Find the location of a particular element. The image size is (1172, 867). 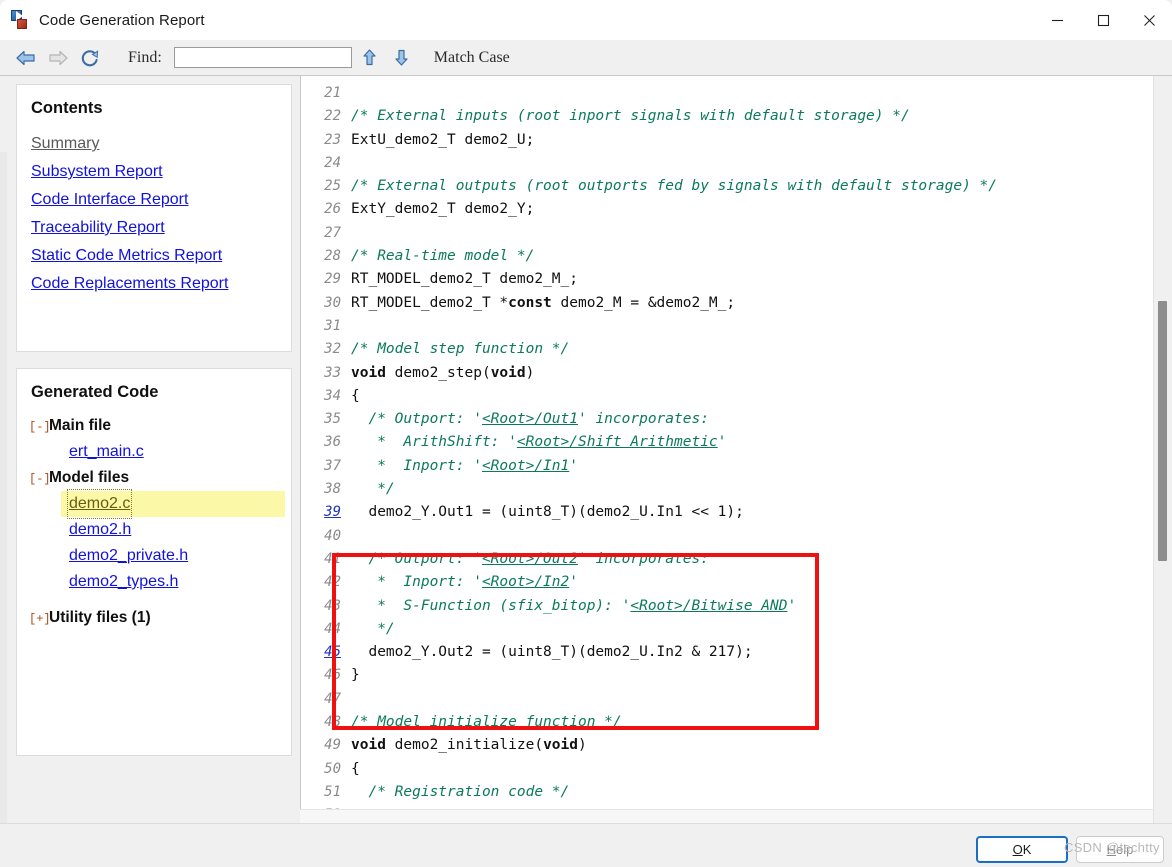

search-input is located at coordinates (262, 57).